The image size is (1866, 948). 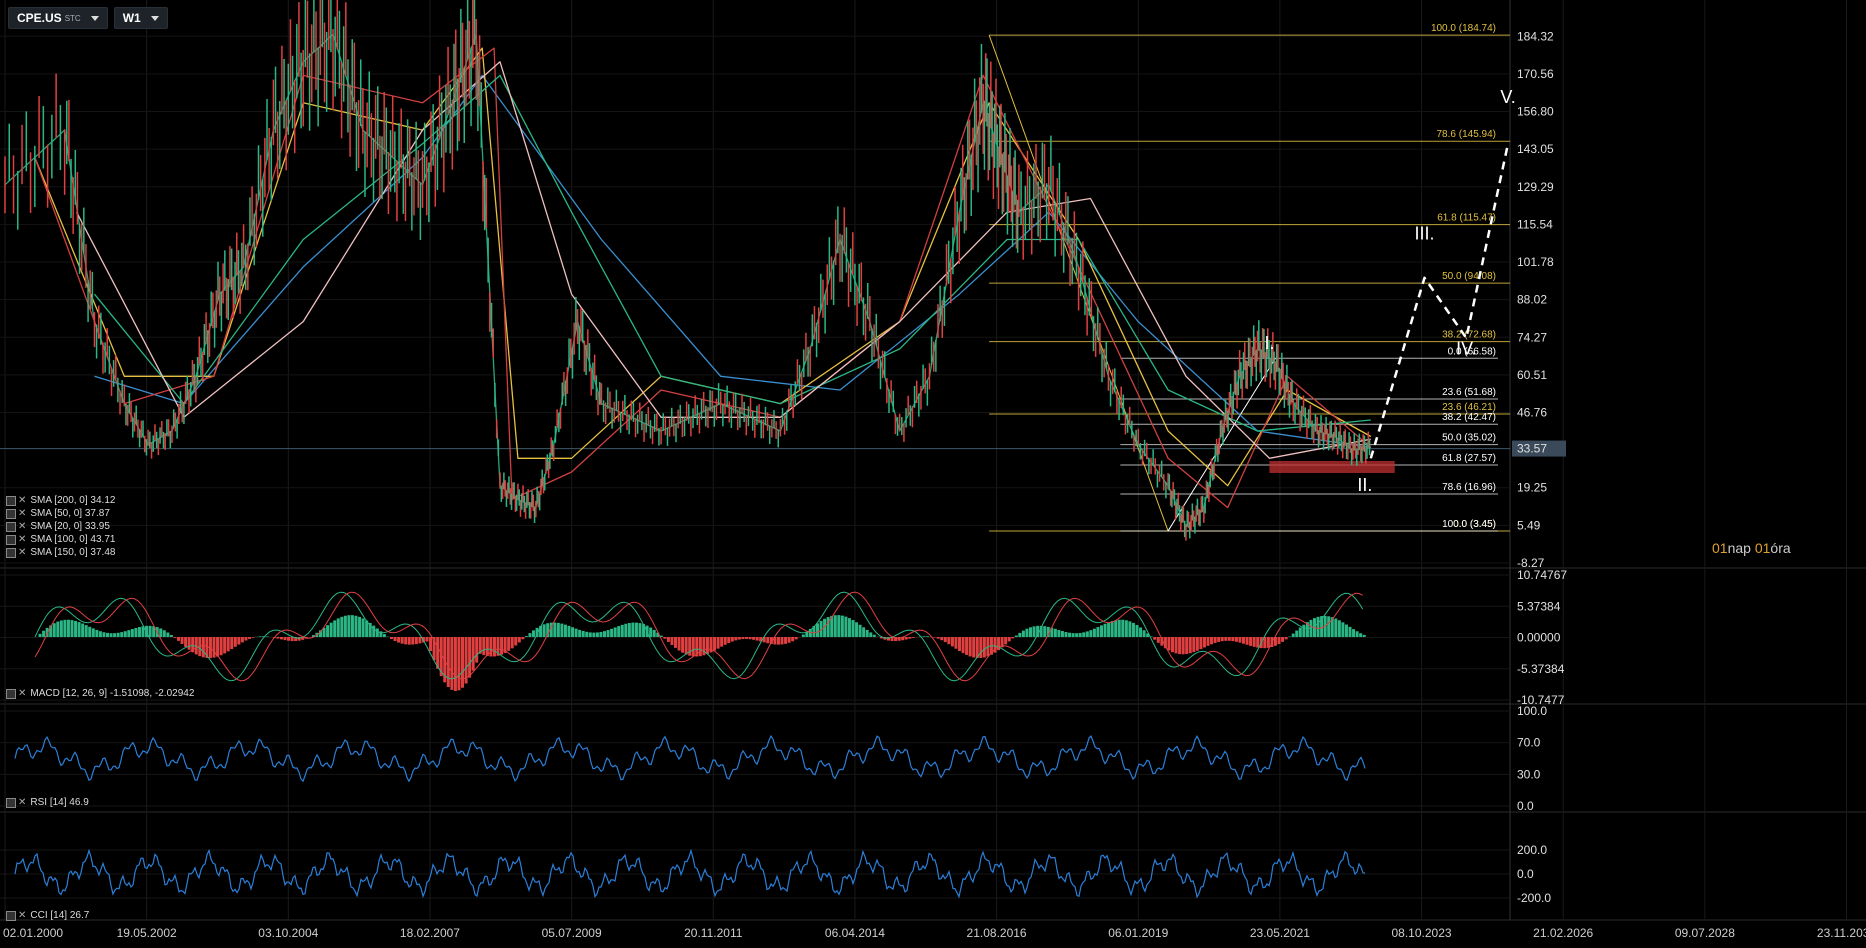 I want to click on price-tick-label: 115.54, so click(x=1535, y=224).